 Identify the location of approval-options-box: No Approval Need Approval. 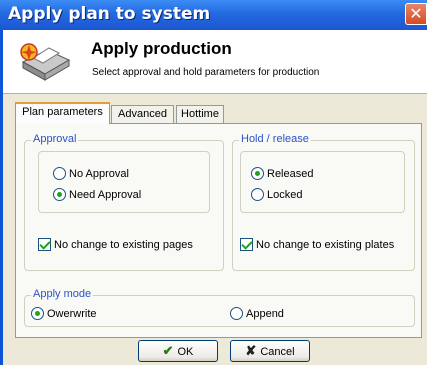
(124, 182).